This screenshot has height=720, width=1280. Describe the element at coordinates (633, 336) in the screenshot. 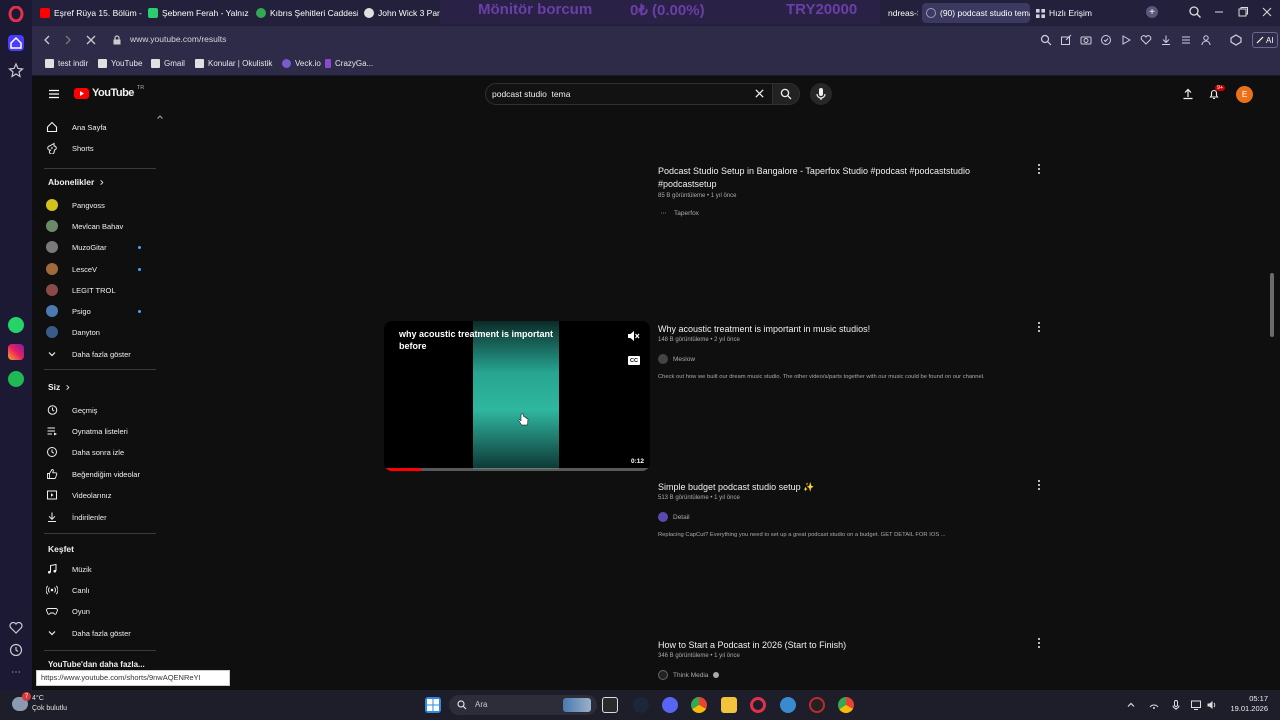

I see `mute-icon` at that location.